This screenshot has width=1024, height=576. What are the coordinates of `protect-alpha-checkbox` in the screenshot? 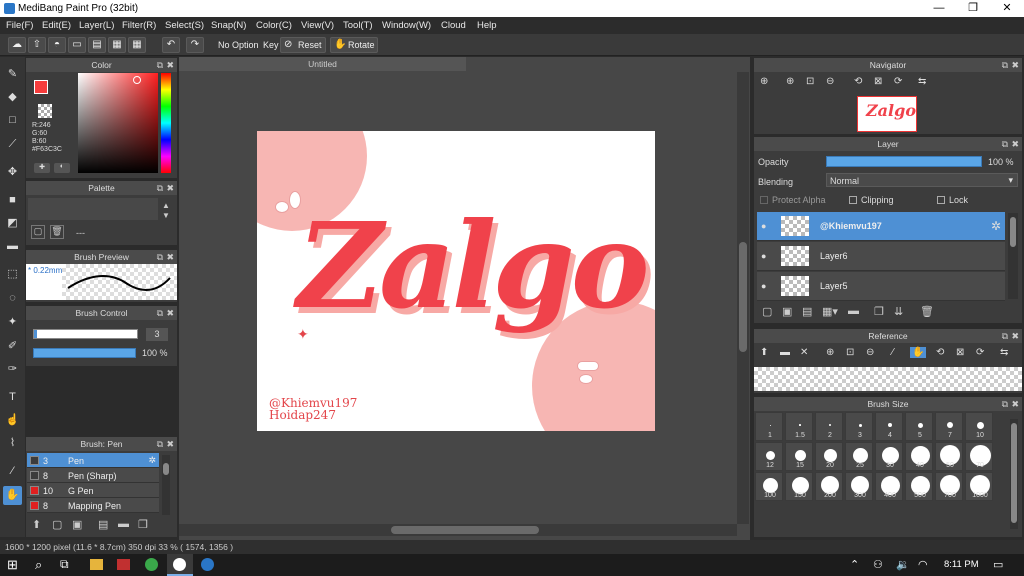 It's located at (764, 200).